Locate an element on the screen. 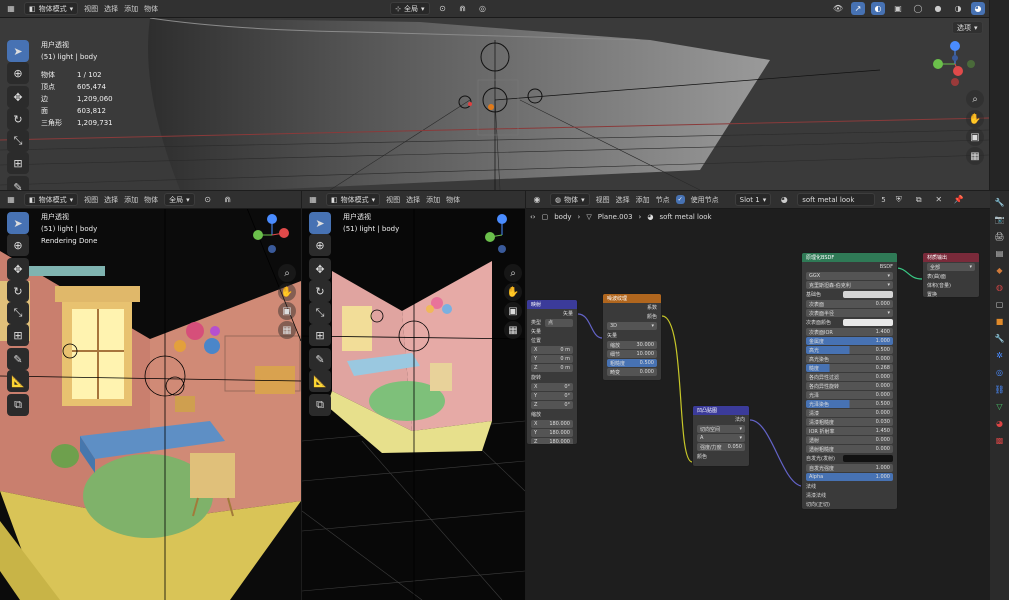 This screenshot has height=600, width=1009. transform-orientation-dropdown: ⊹ 全局 ▾ is located at coordinates (410, 8).